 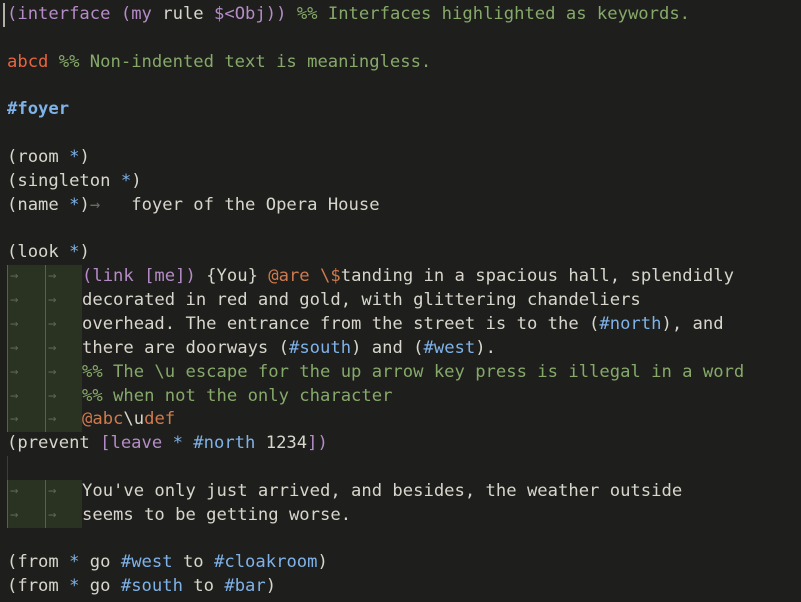 What do you see at coordinates (54, 443) in the screenshot?
I see `code-token: (prevent` at bounding box center [54, 443].